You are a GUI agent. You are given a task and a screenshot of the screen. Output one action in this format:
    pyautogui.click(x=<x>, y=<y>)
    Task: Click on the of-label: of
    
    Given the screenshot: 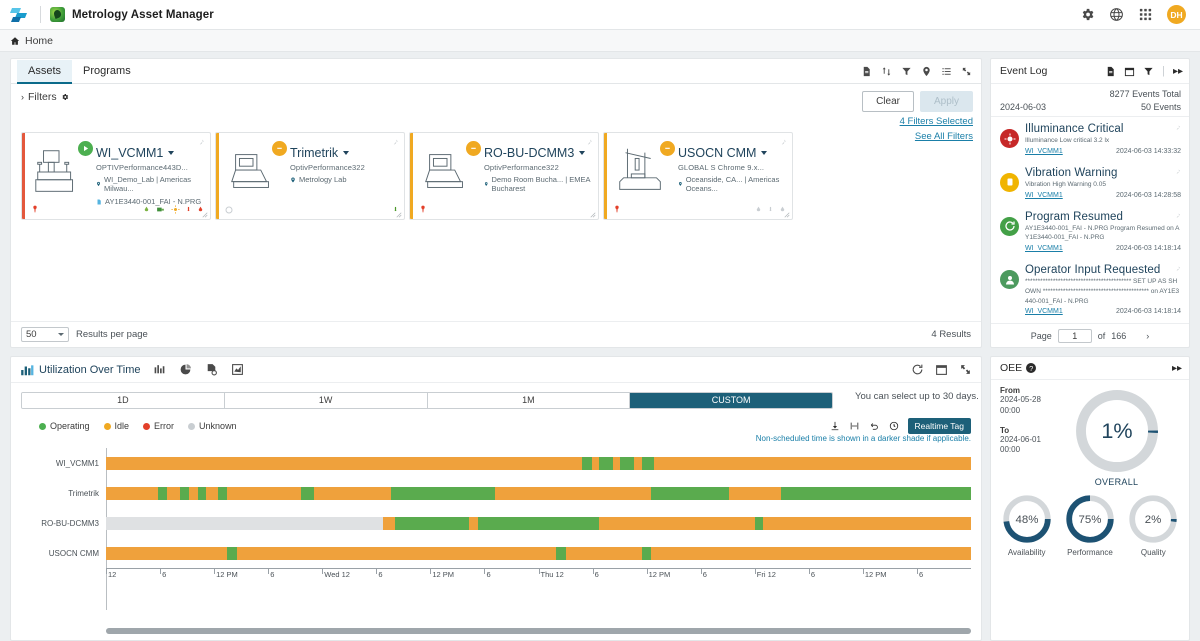 What is the action you would take?
    pyautogui.click(x=1101, y=335)
    